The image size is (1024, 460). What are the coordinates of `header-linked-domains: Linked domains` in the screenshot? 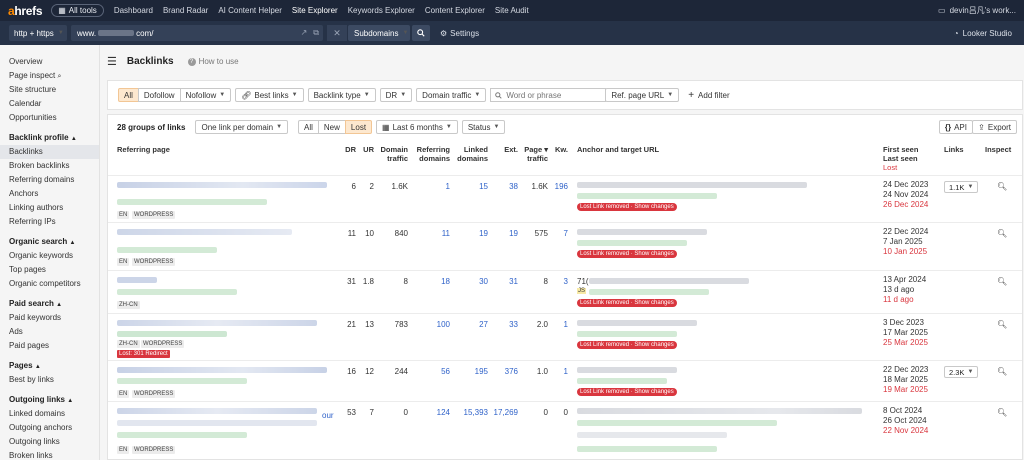 It's located at (470, 154).